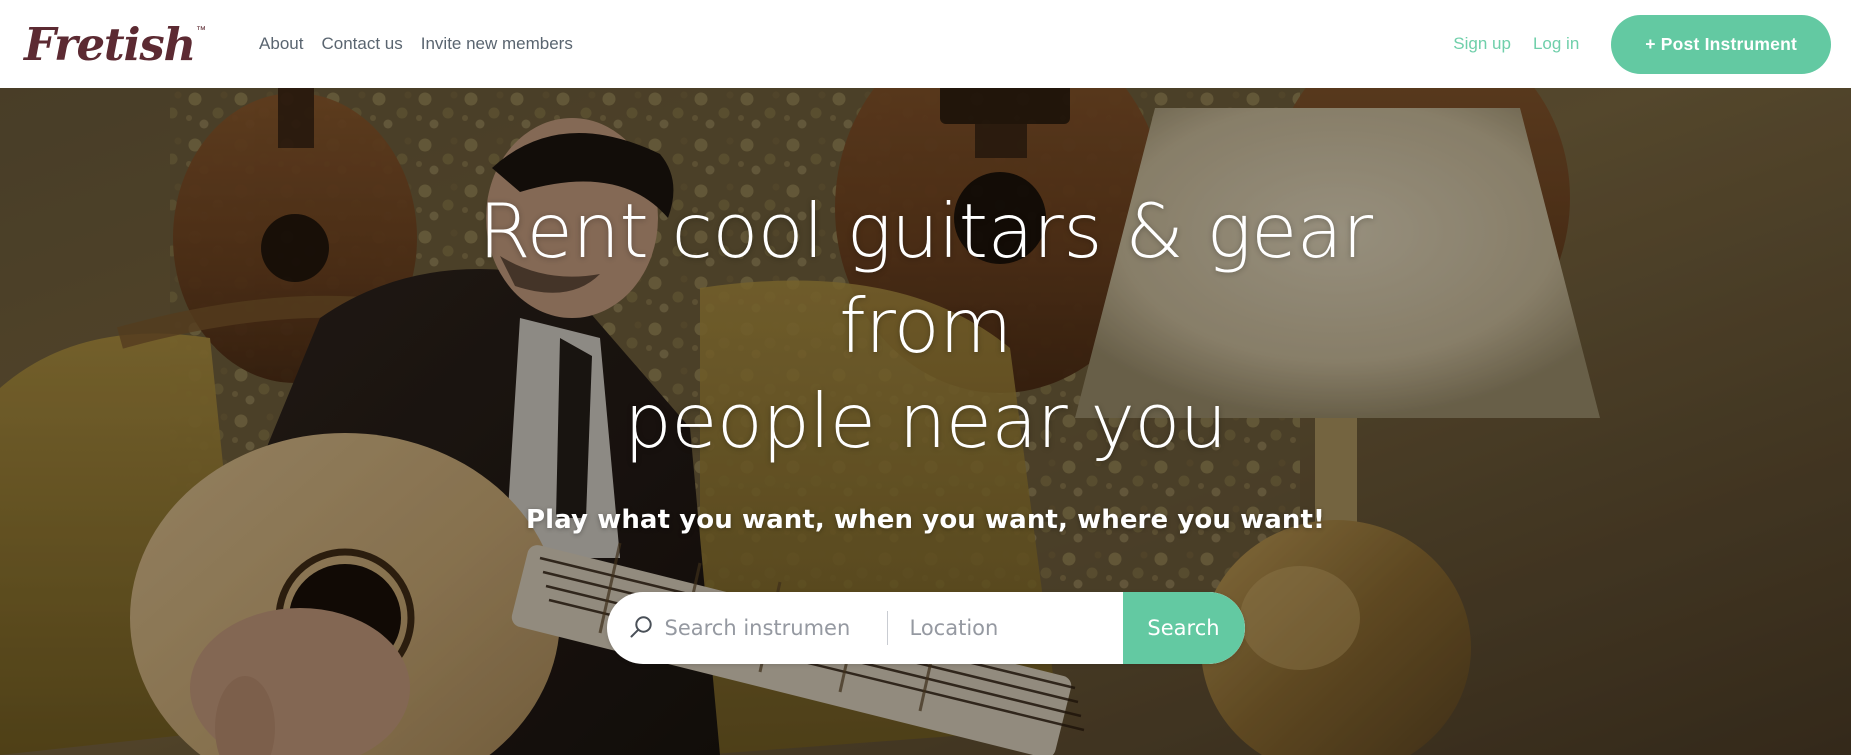  I want to click on search-icon, so click(641, 627).